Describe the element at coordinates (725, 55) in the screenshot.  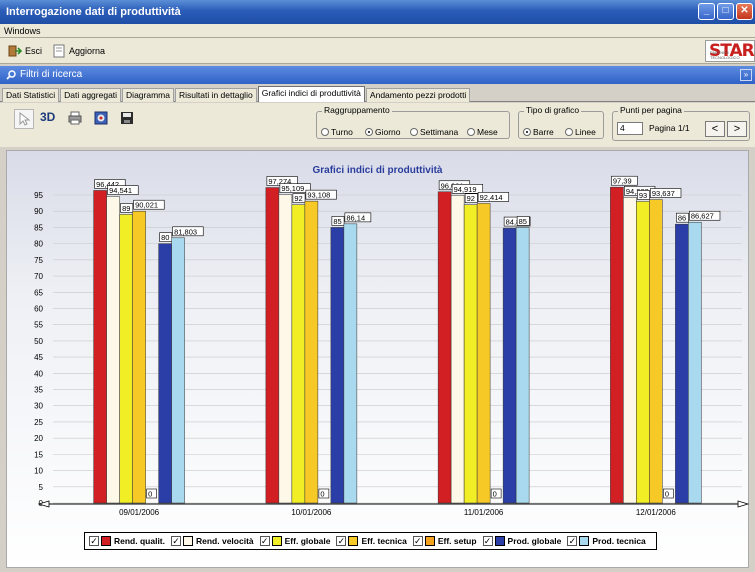
I see `logo-subtitle: PARTNER TECNOLOGICO` at that location.